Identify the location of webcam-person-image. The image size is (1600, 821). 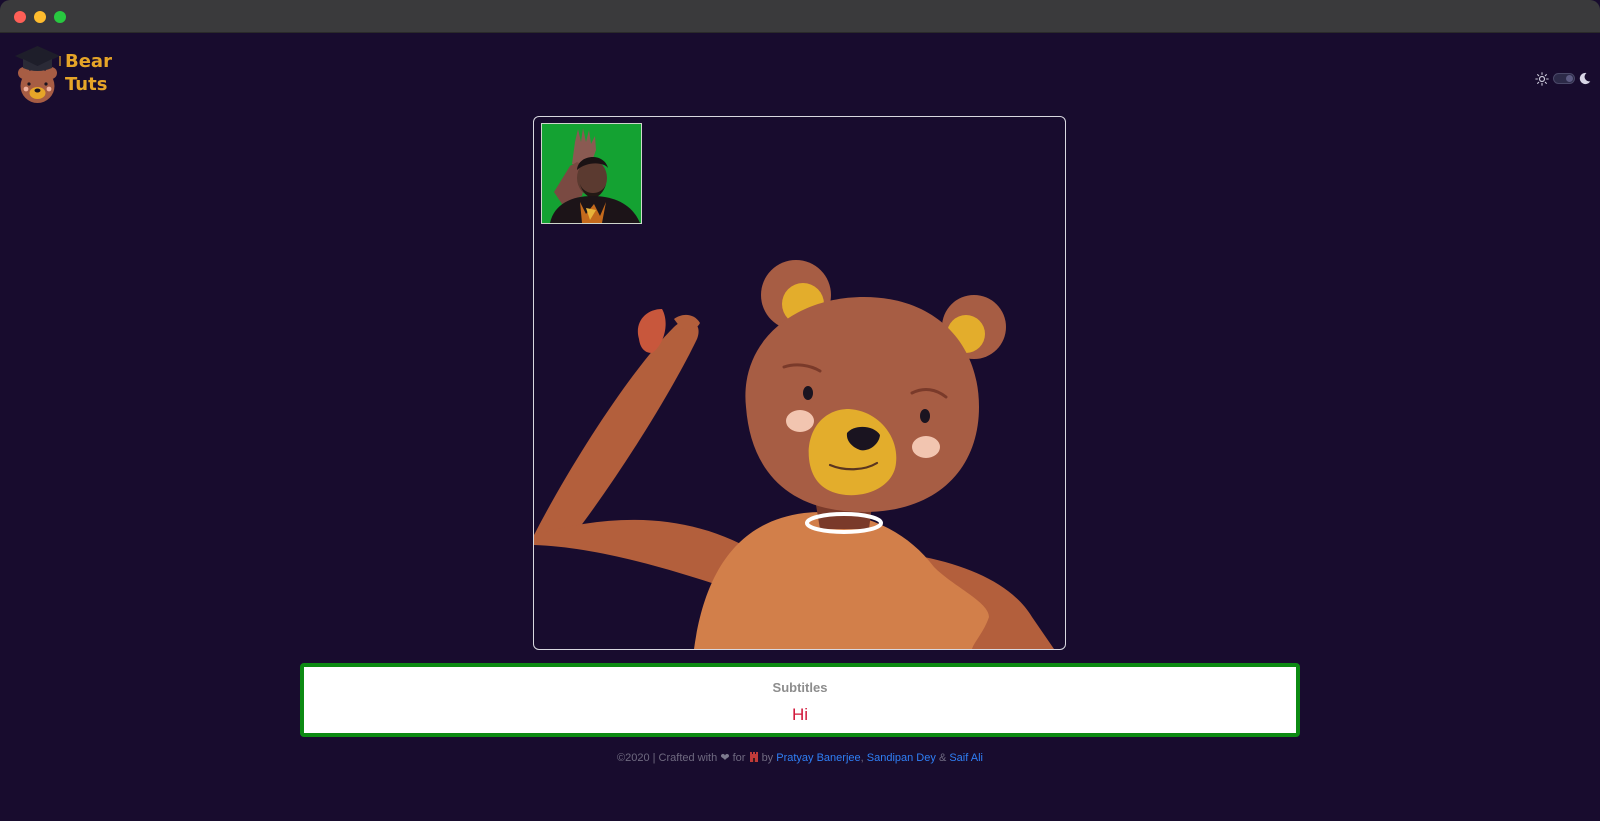
(591, 173).